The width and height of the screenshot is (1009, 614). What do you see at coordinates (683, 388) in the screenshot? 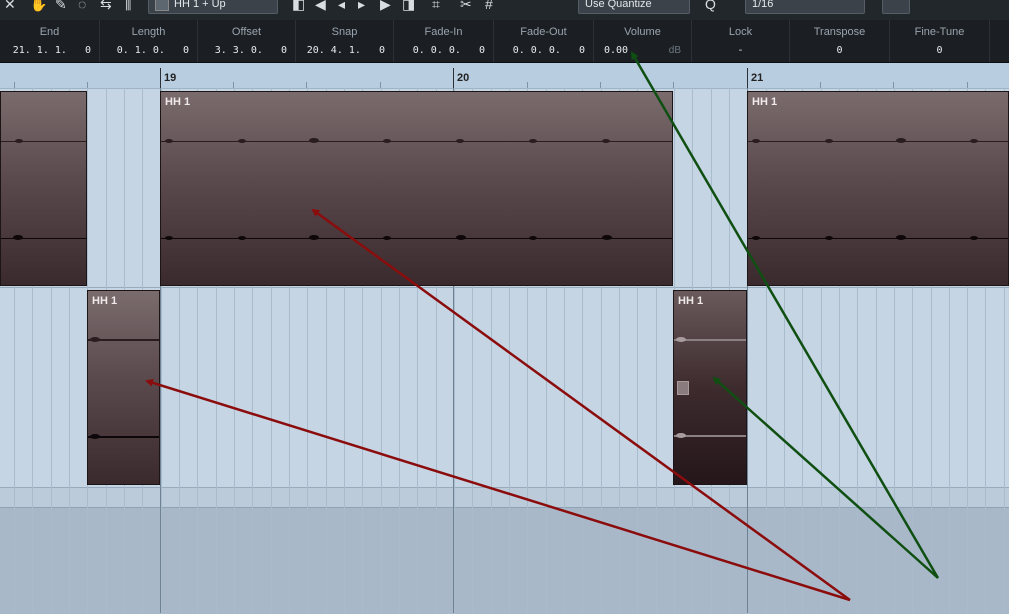
I see `volume-handle` at bounding box center [683, 388].